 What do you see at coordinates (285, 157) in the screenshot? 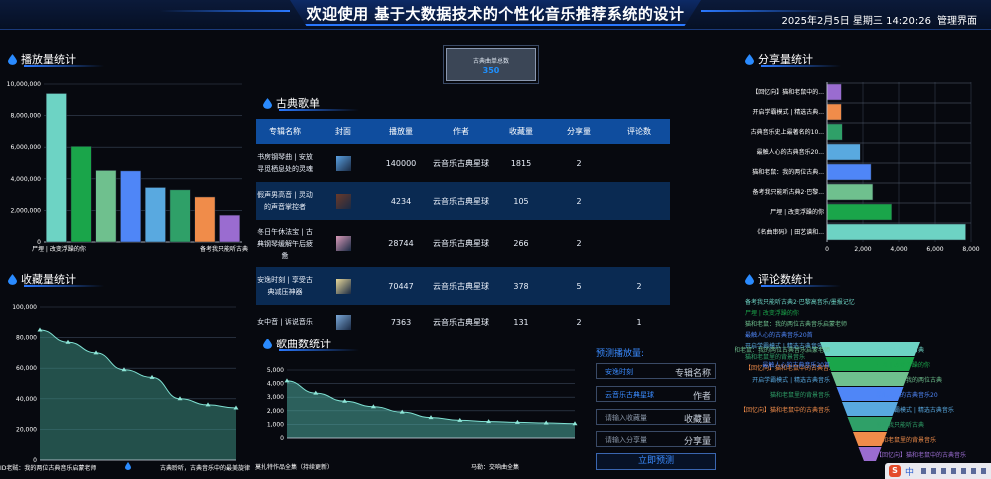
I see `album-name-line: 书房钢琴曲 | 安放` at bounding box center [285, 157].